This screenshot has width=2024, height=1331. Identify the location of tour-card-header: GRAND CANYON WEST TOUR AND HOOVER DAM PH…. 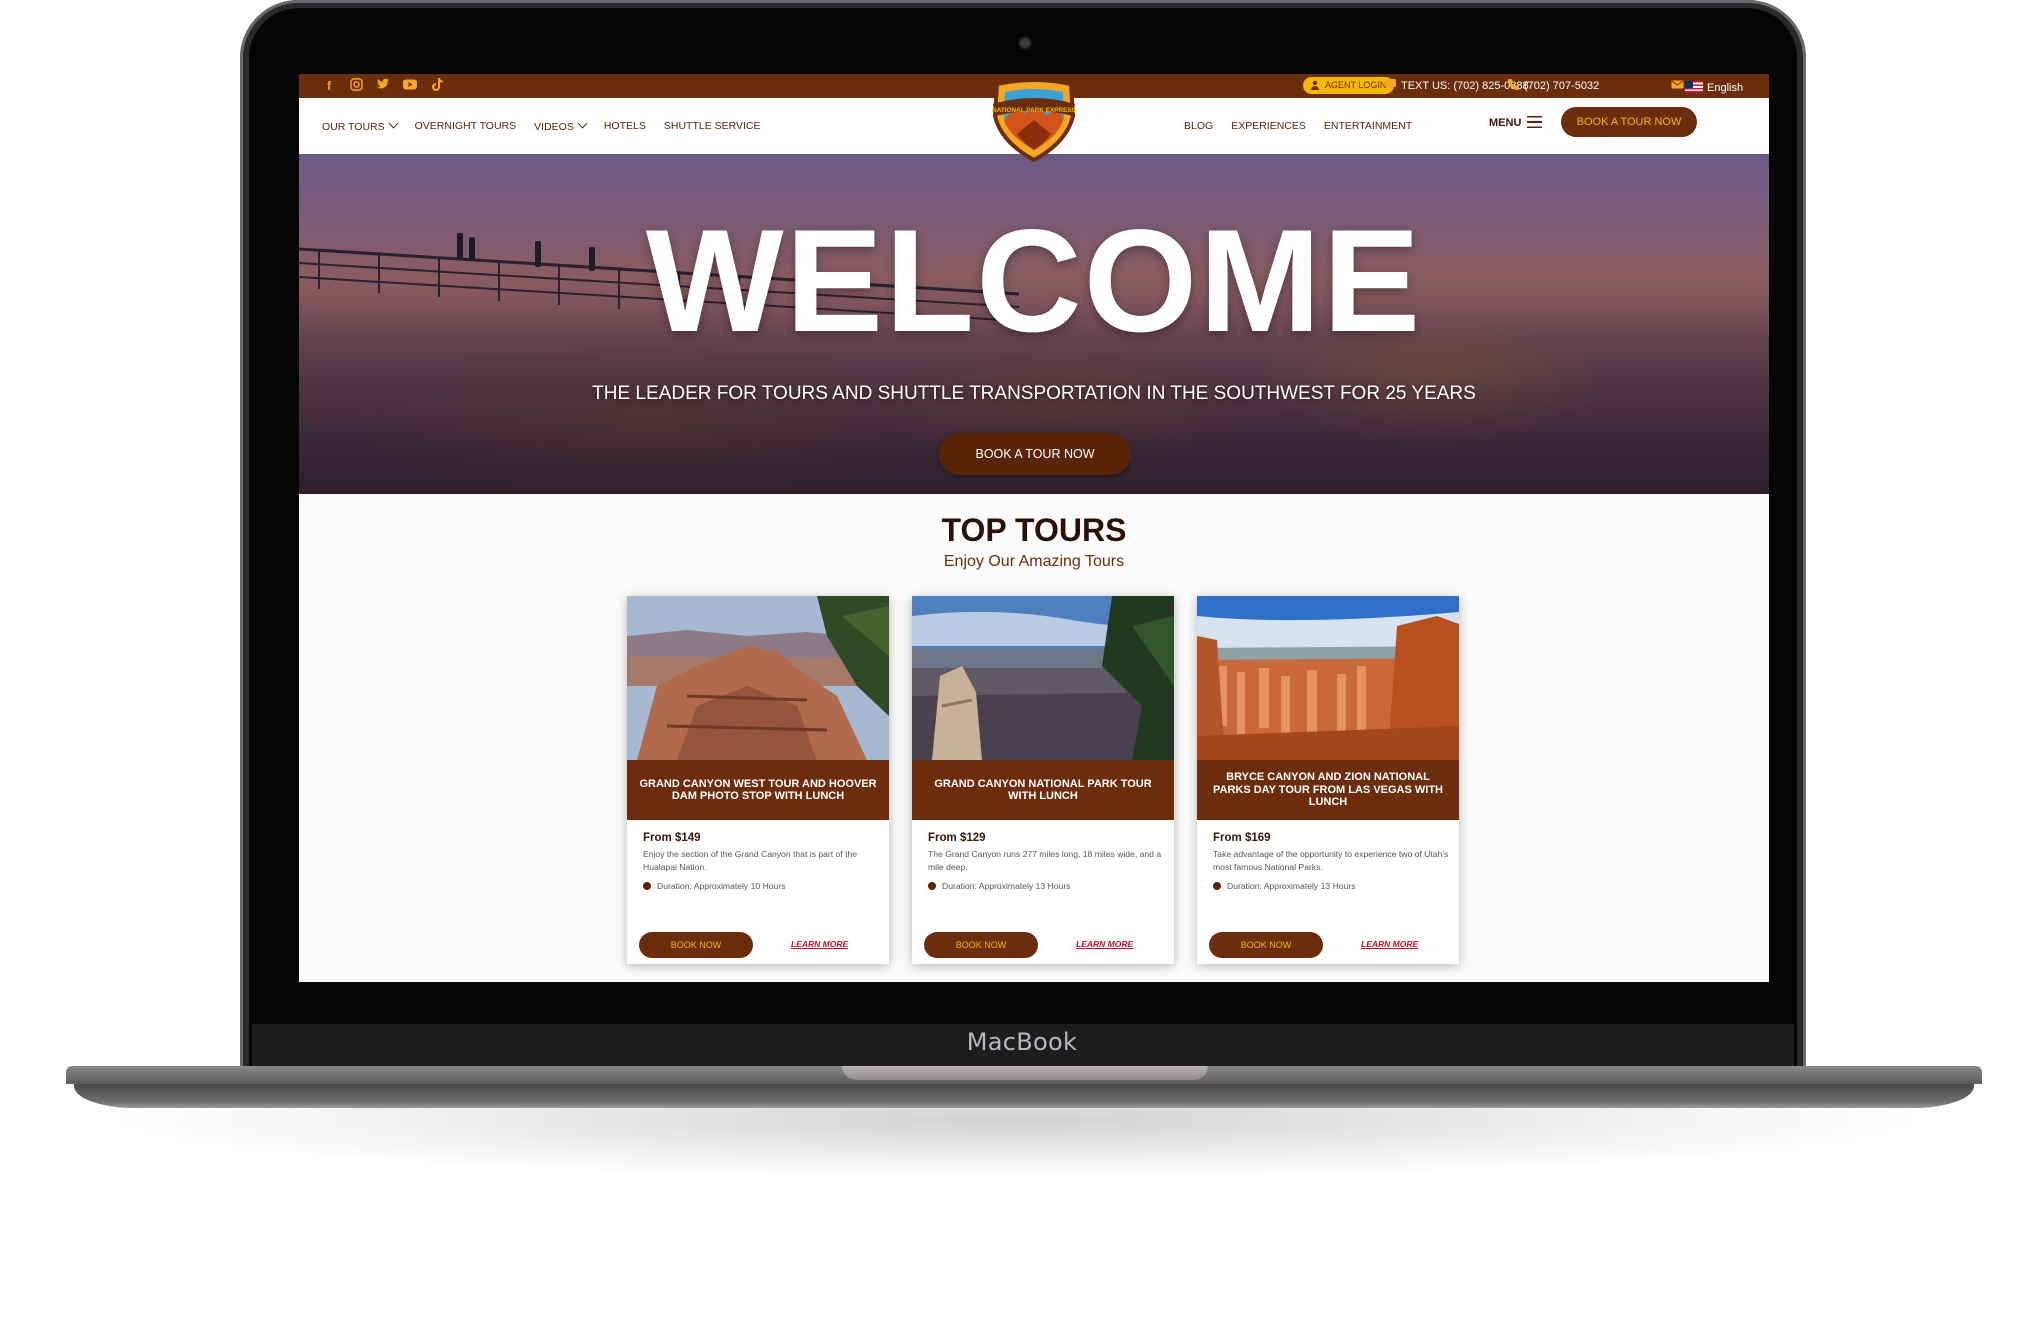
(758, 790).